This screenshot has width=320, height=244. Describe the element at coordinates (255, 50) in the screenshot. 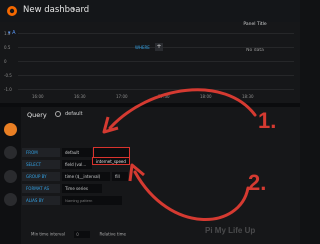

I see `no-data-label: No data` at that location.